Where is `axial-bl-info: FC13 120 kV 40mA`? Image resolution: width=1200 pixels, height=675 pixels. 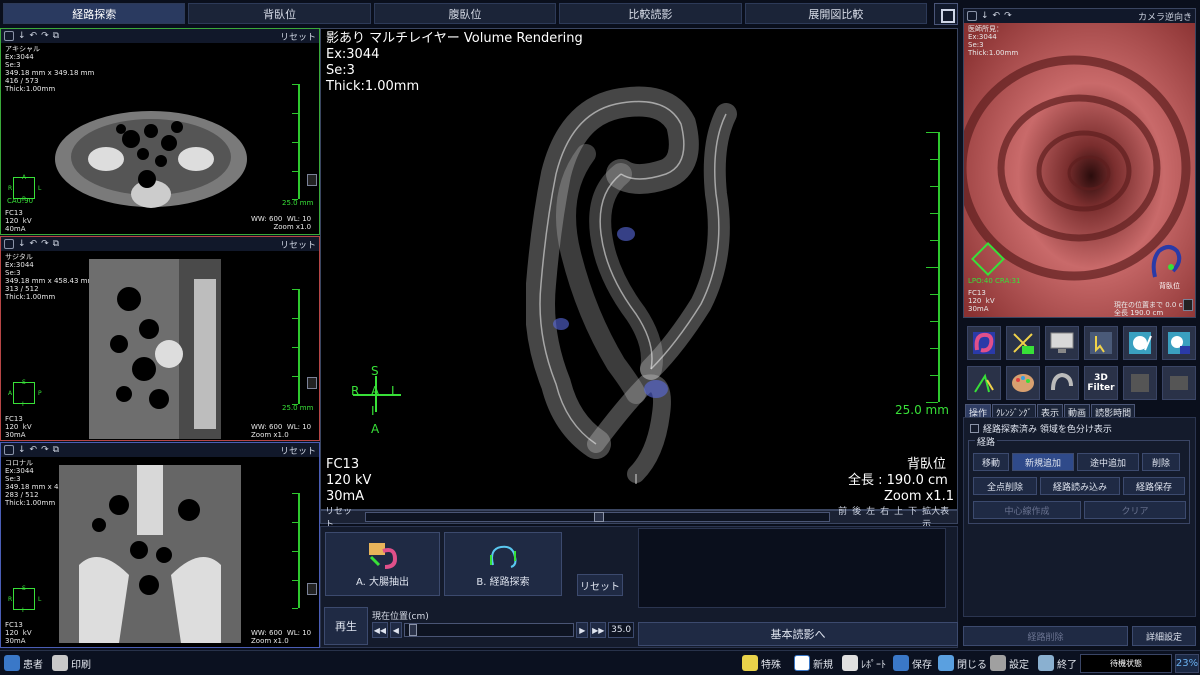 axial-bl-info: FC13 120 kV 40mA is located at coordinates (18, 221).